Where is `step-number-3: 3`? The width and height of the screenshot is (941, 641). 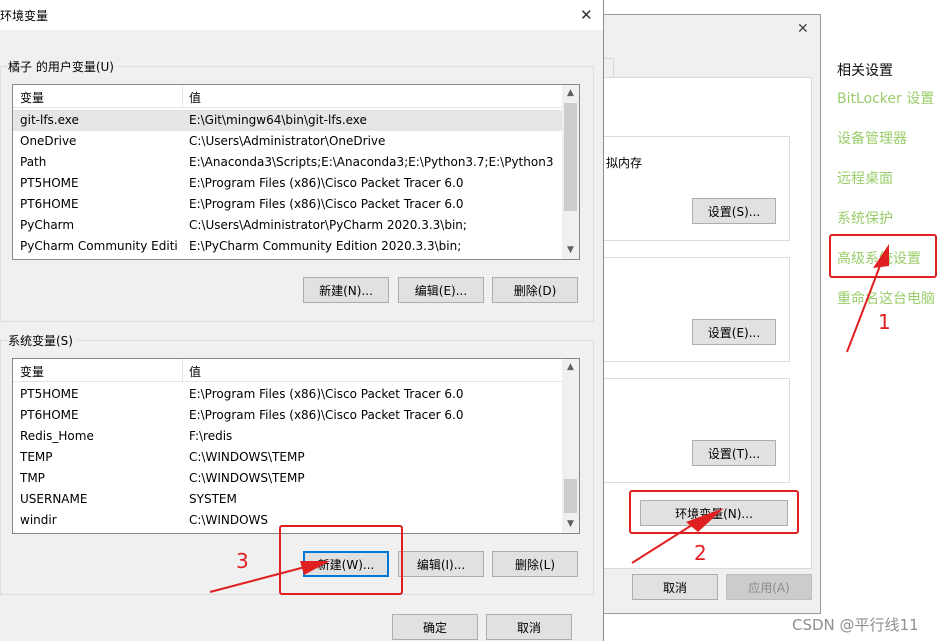 step-number-3: 3 is located at coordinates (242, 561).